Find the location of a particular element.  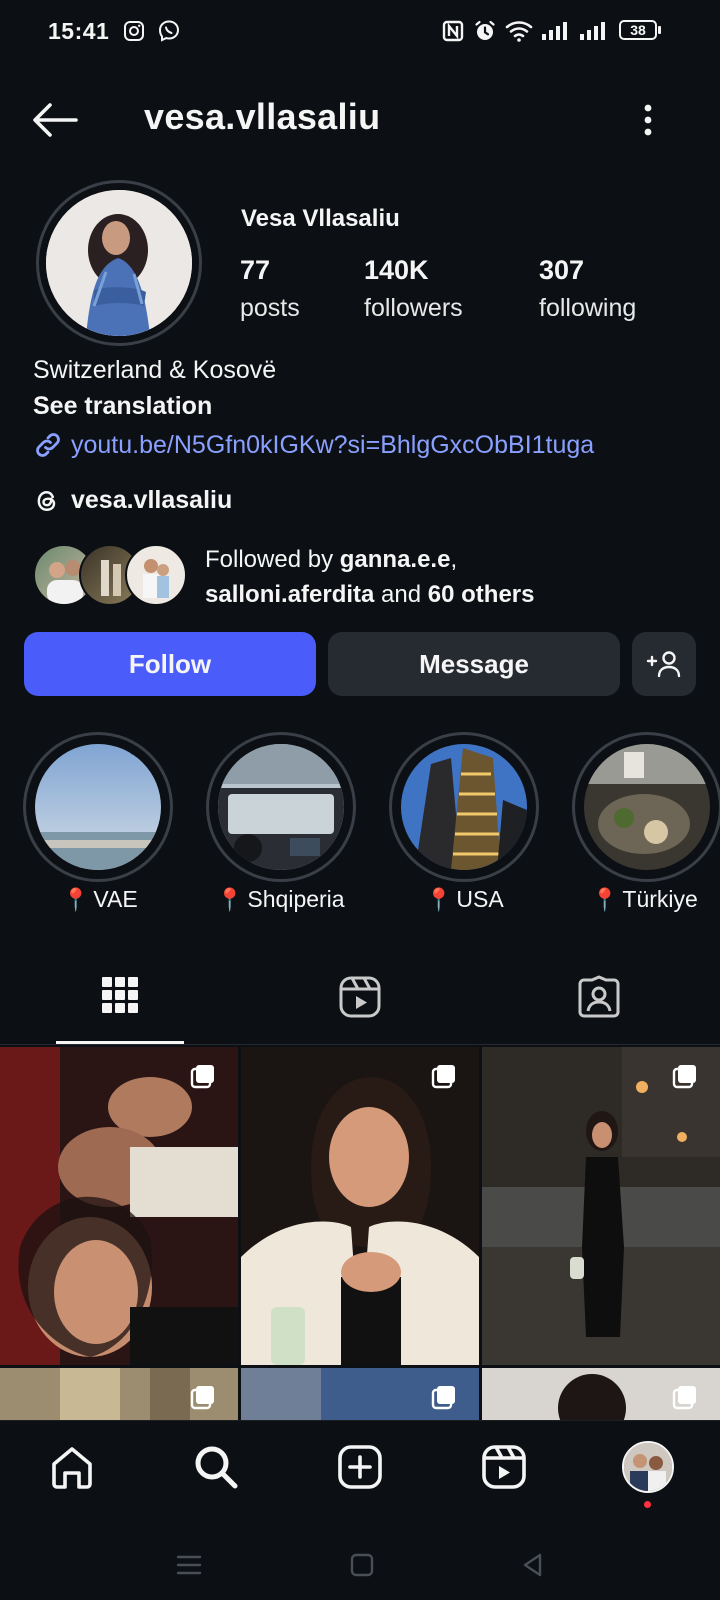

avatar is located at coordinates (156, 575).